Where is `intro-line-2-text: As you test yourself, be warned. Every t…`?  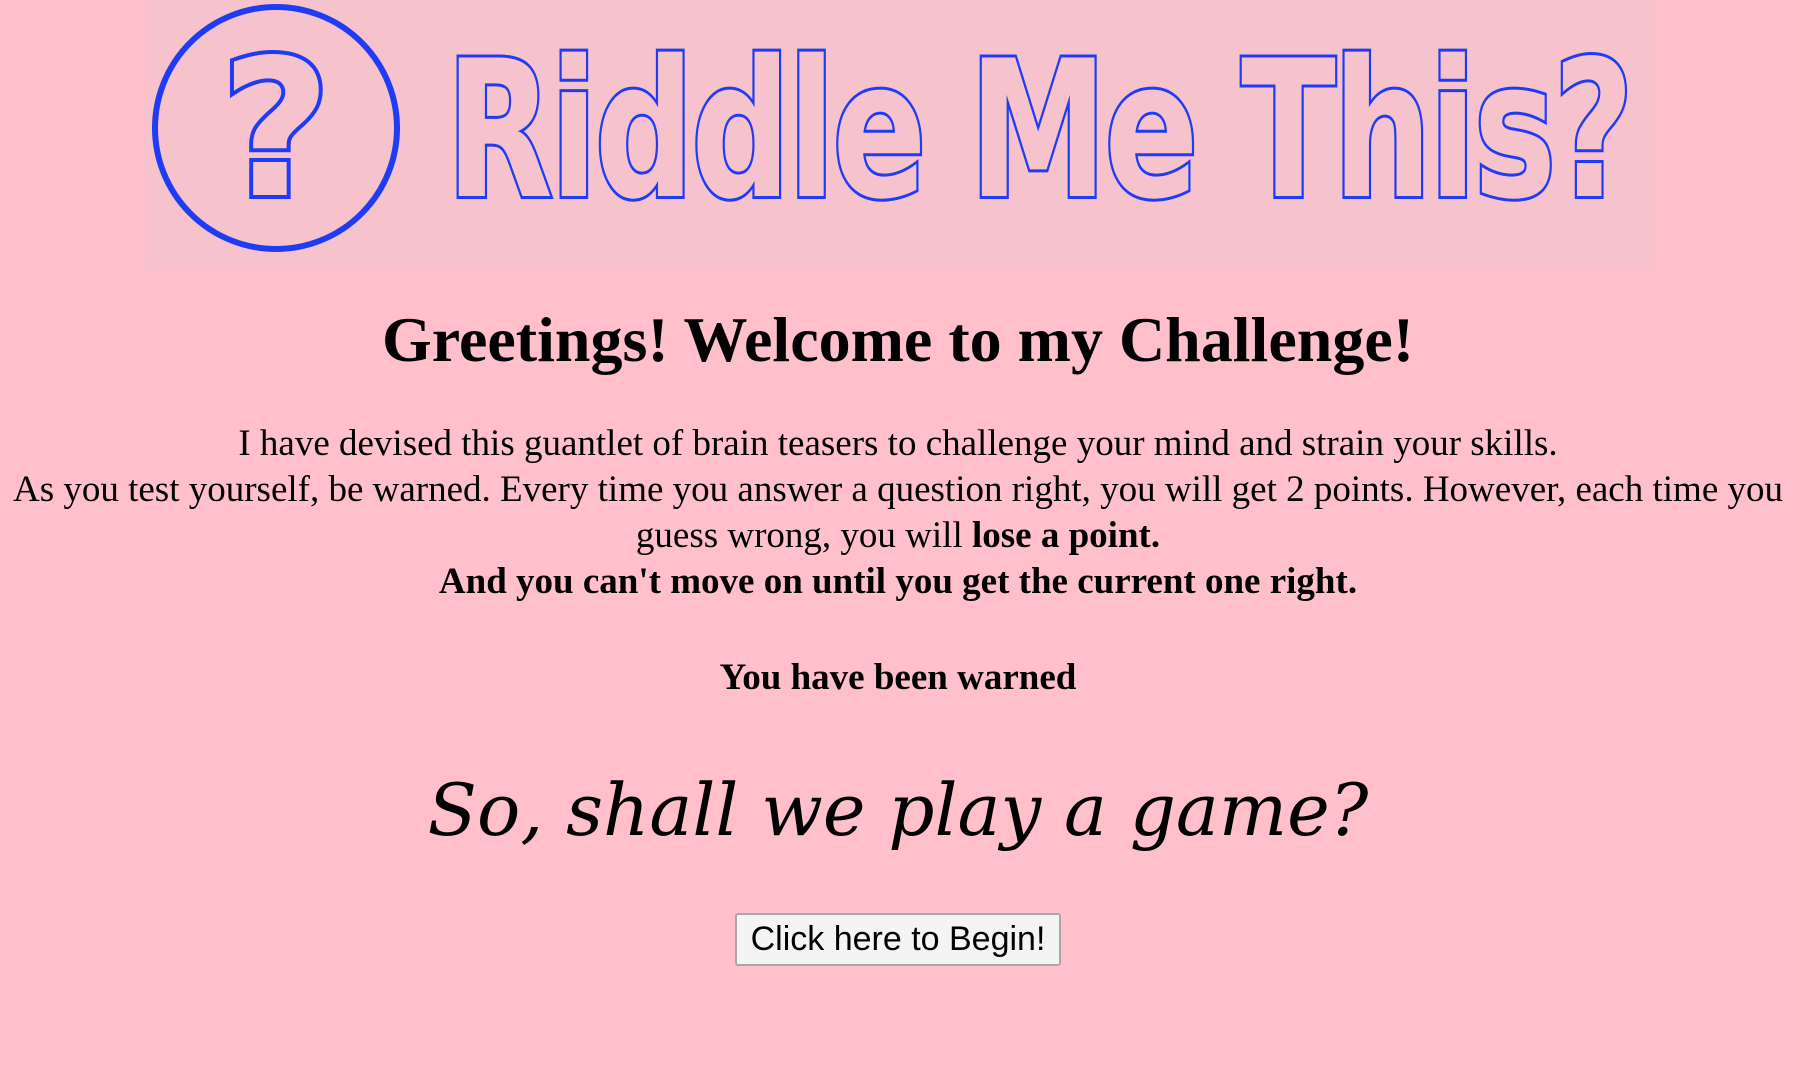
intro-line-2-text: As you test yourself, be warned. Every t… is located at coordinates (897, 512).